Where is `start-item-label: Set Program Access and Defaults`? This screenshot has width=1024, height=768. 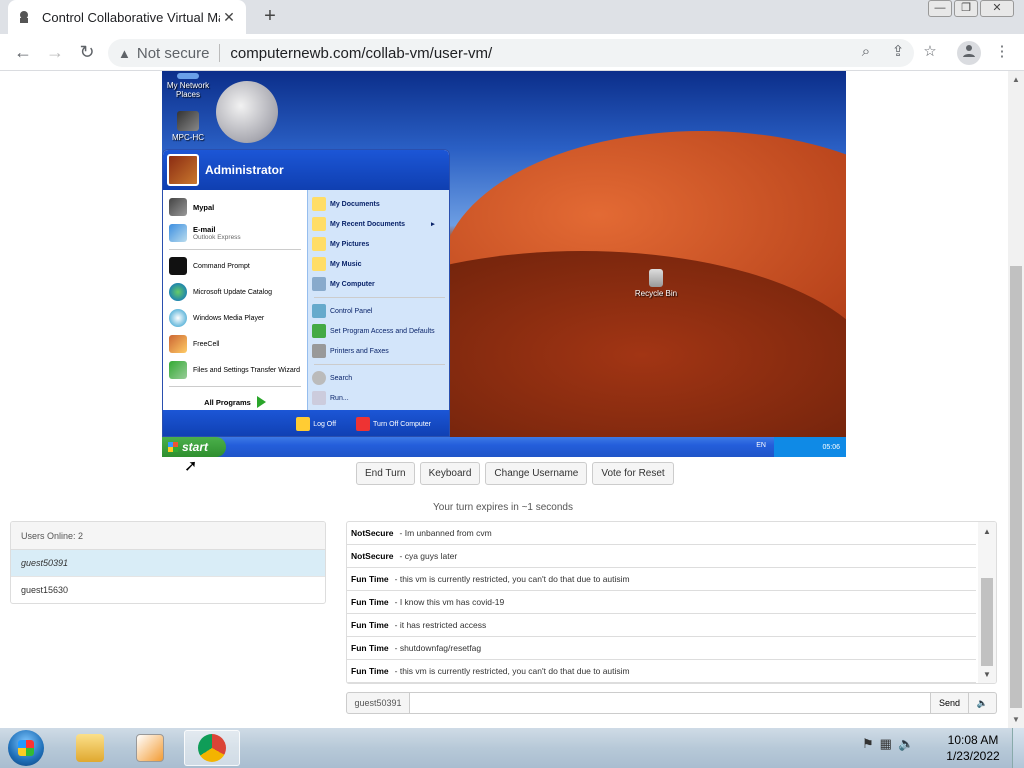 start-item-label: Set Program Access and Defaults is located at coordinates (382, 331).